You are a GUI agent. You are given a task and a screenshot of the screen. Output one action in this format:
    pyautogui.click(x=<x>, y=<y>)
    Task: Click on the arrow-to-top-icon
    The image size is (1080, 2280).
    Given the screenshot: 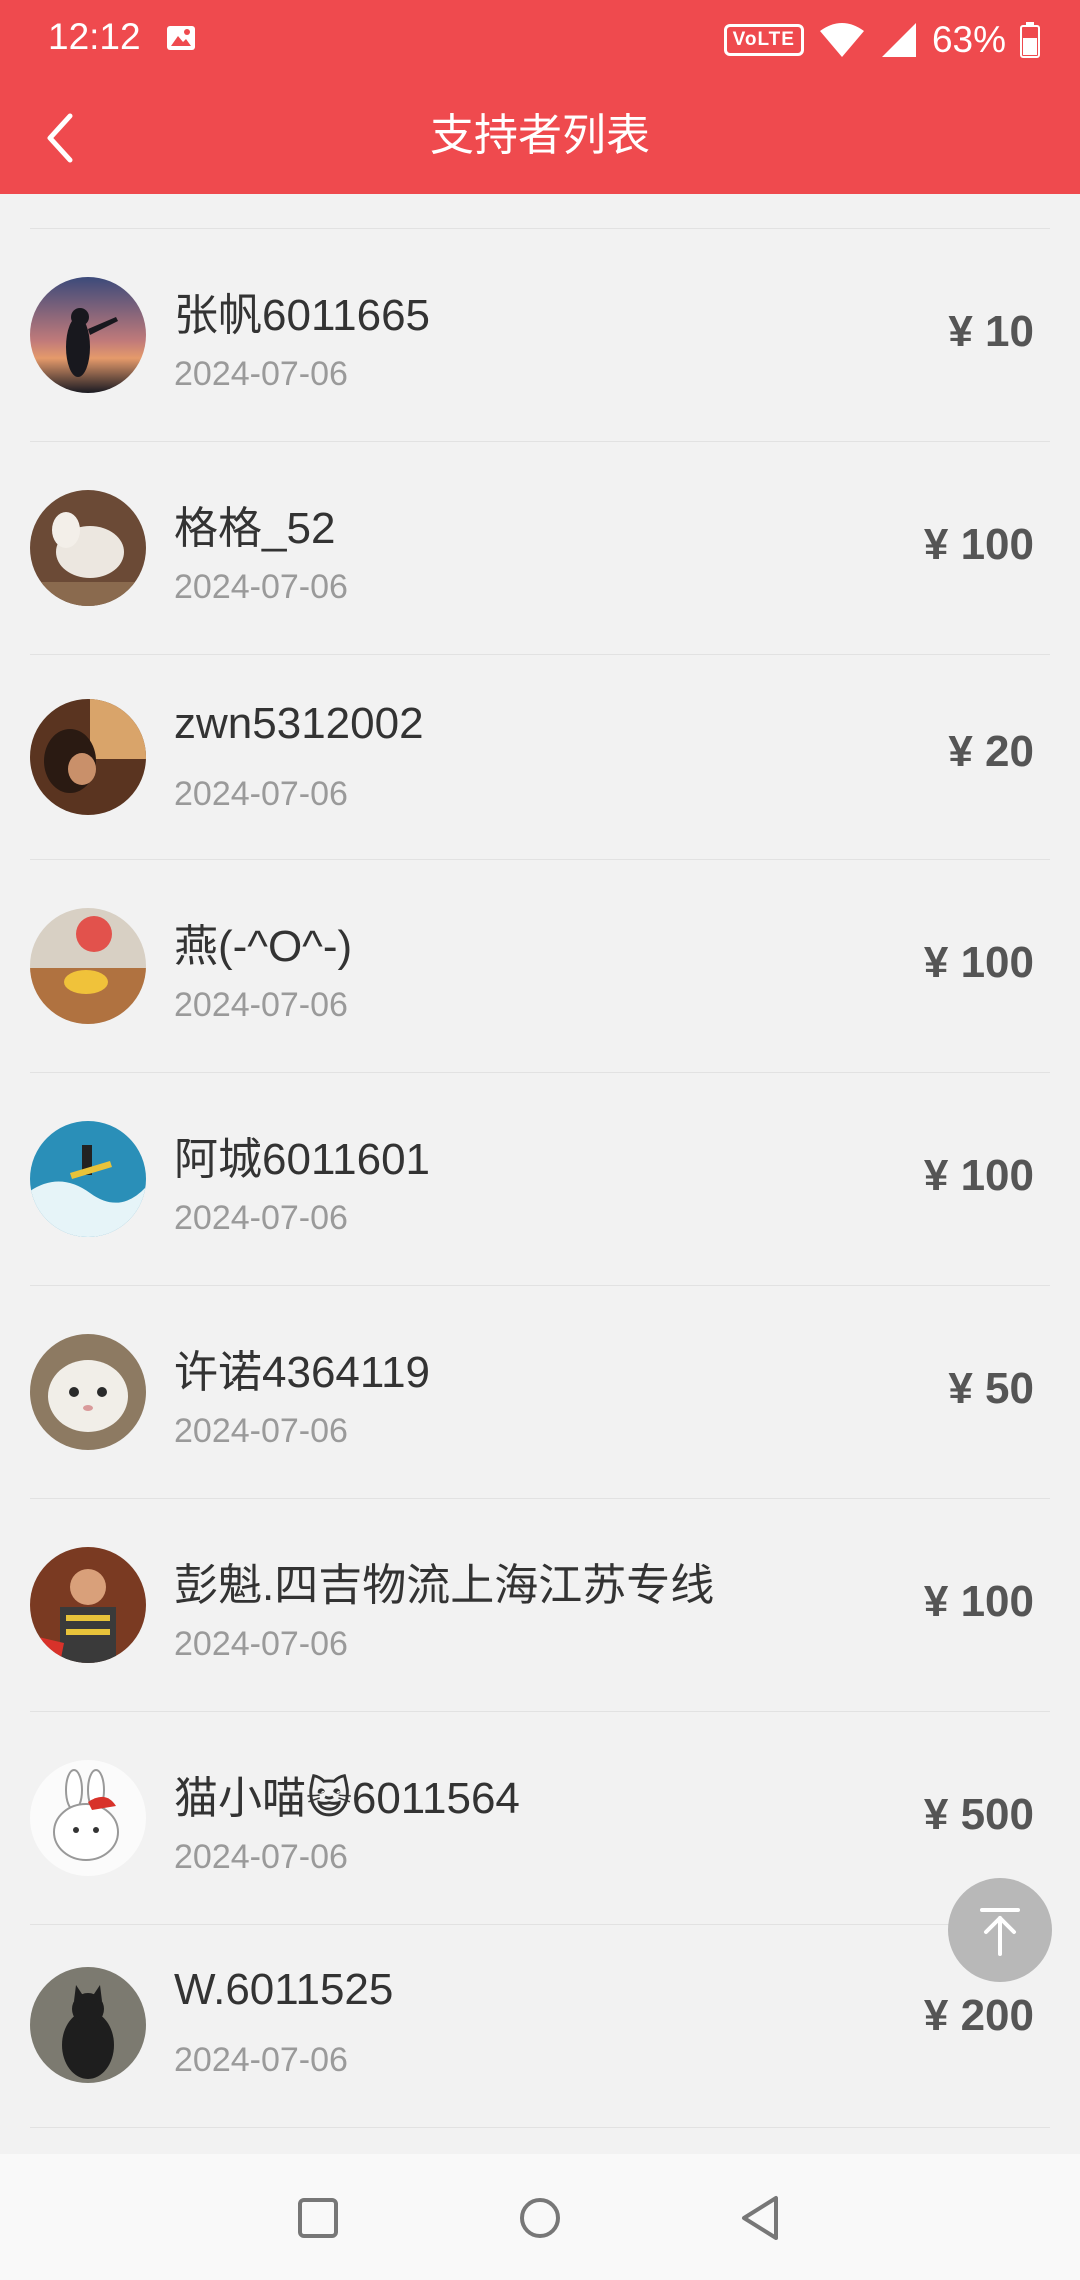 What is the action you would take?
    pyautogui.click(x=1000, y=1932)
    